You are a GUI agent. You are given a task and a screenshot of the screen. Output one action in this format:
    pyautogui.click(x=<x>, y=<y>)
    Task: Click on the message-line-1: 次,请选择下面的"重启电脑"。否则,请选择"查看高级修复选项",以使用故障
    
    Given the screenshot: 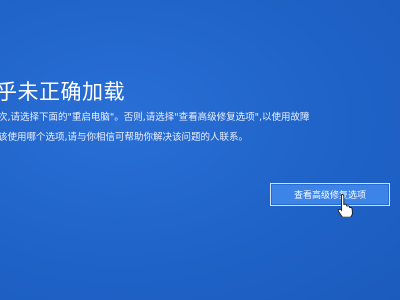 What is the action you would take?
    pyautogui.click(x=155, y=117)
    